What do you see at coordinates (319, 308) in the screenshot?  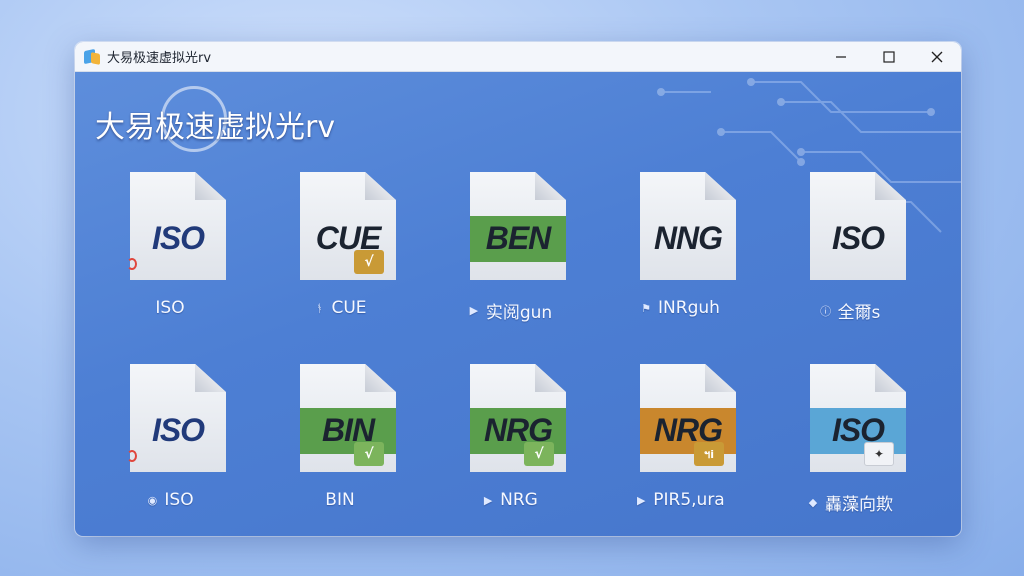 I see `plug-icon: ᚬ` at bounding box center [319, 308].